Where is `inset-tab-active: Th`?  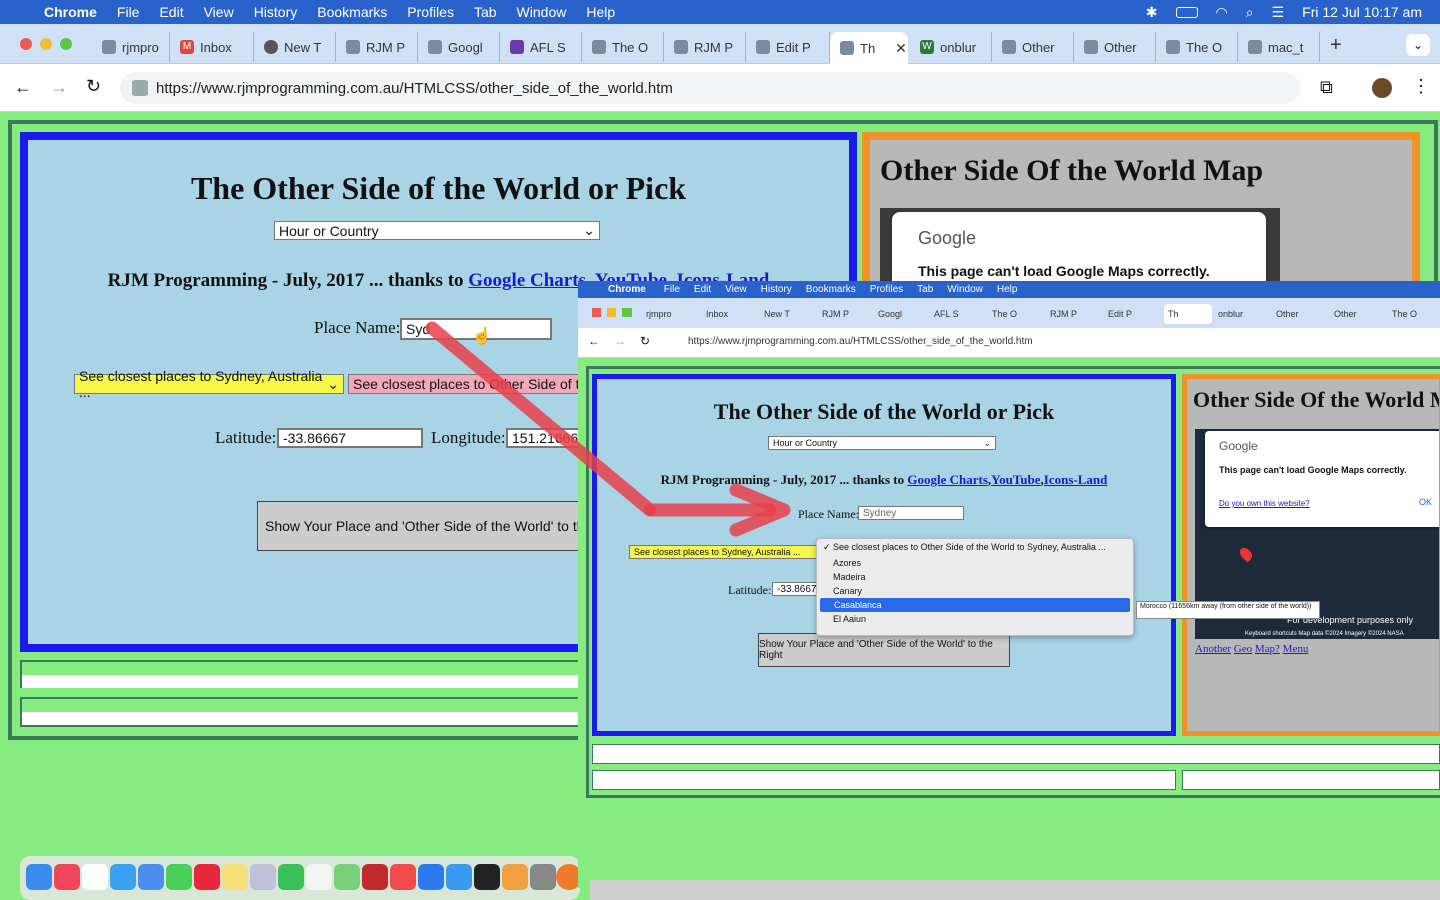 inset-tab-active: Th is located at coordinates (1188, 314).